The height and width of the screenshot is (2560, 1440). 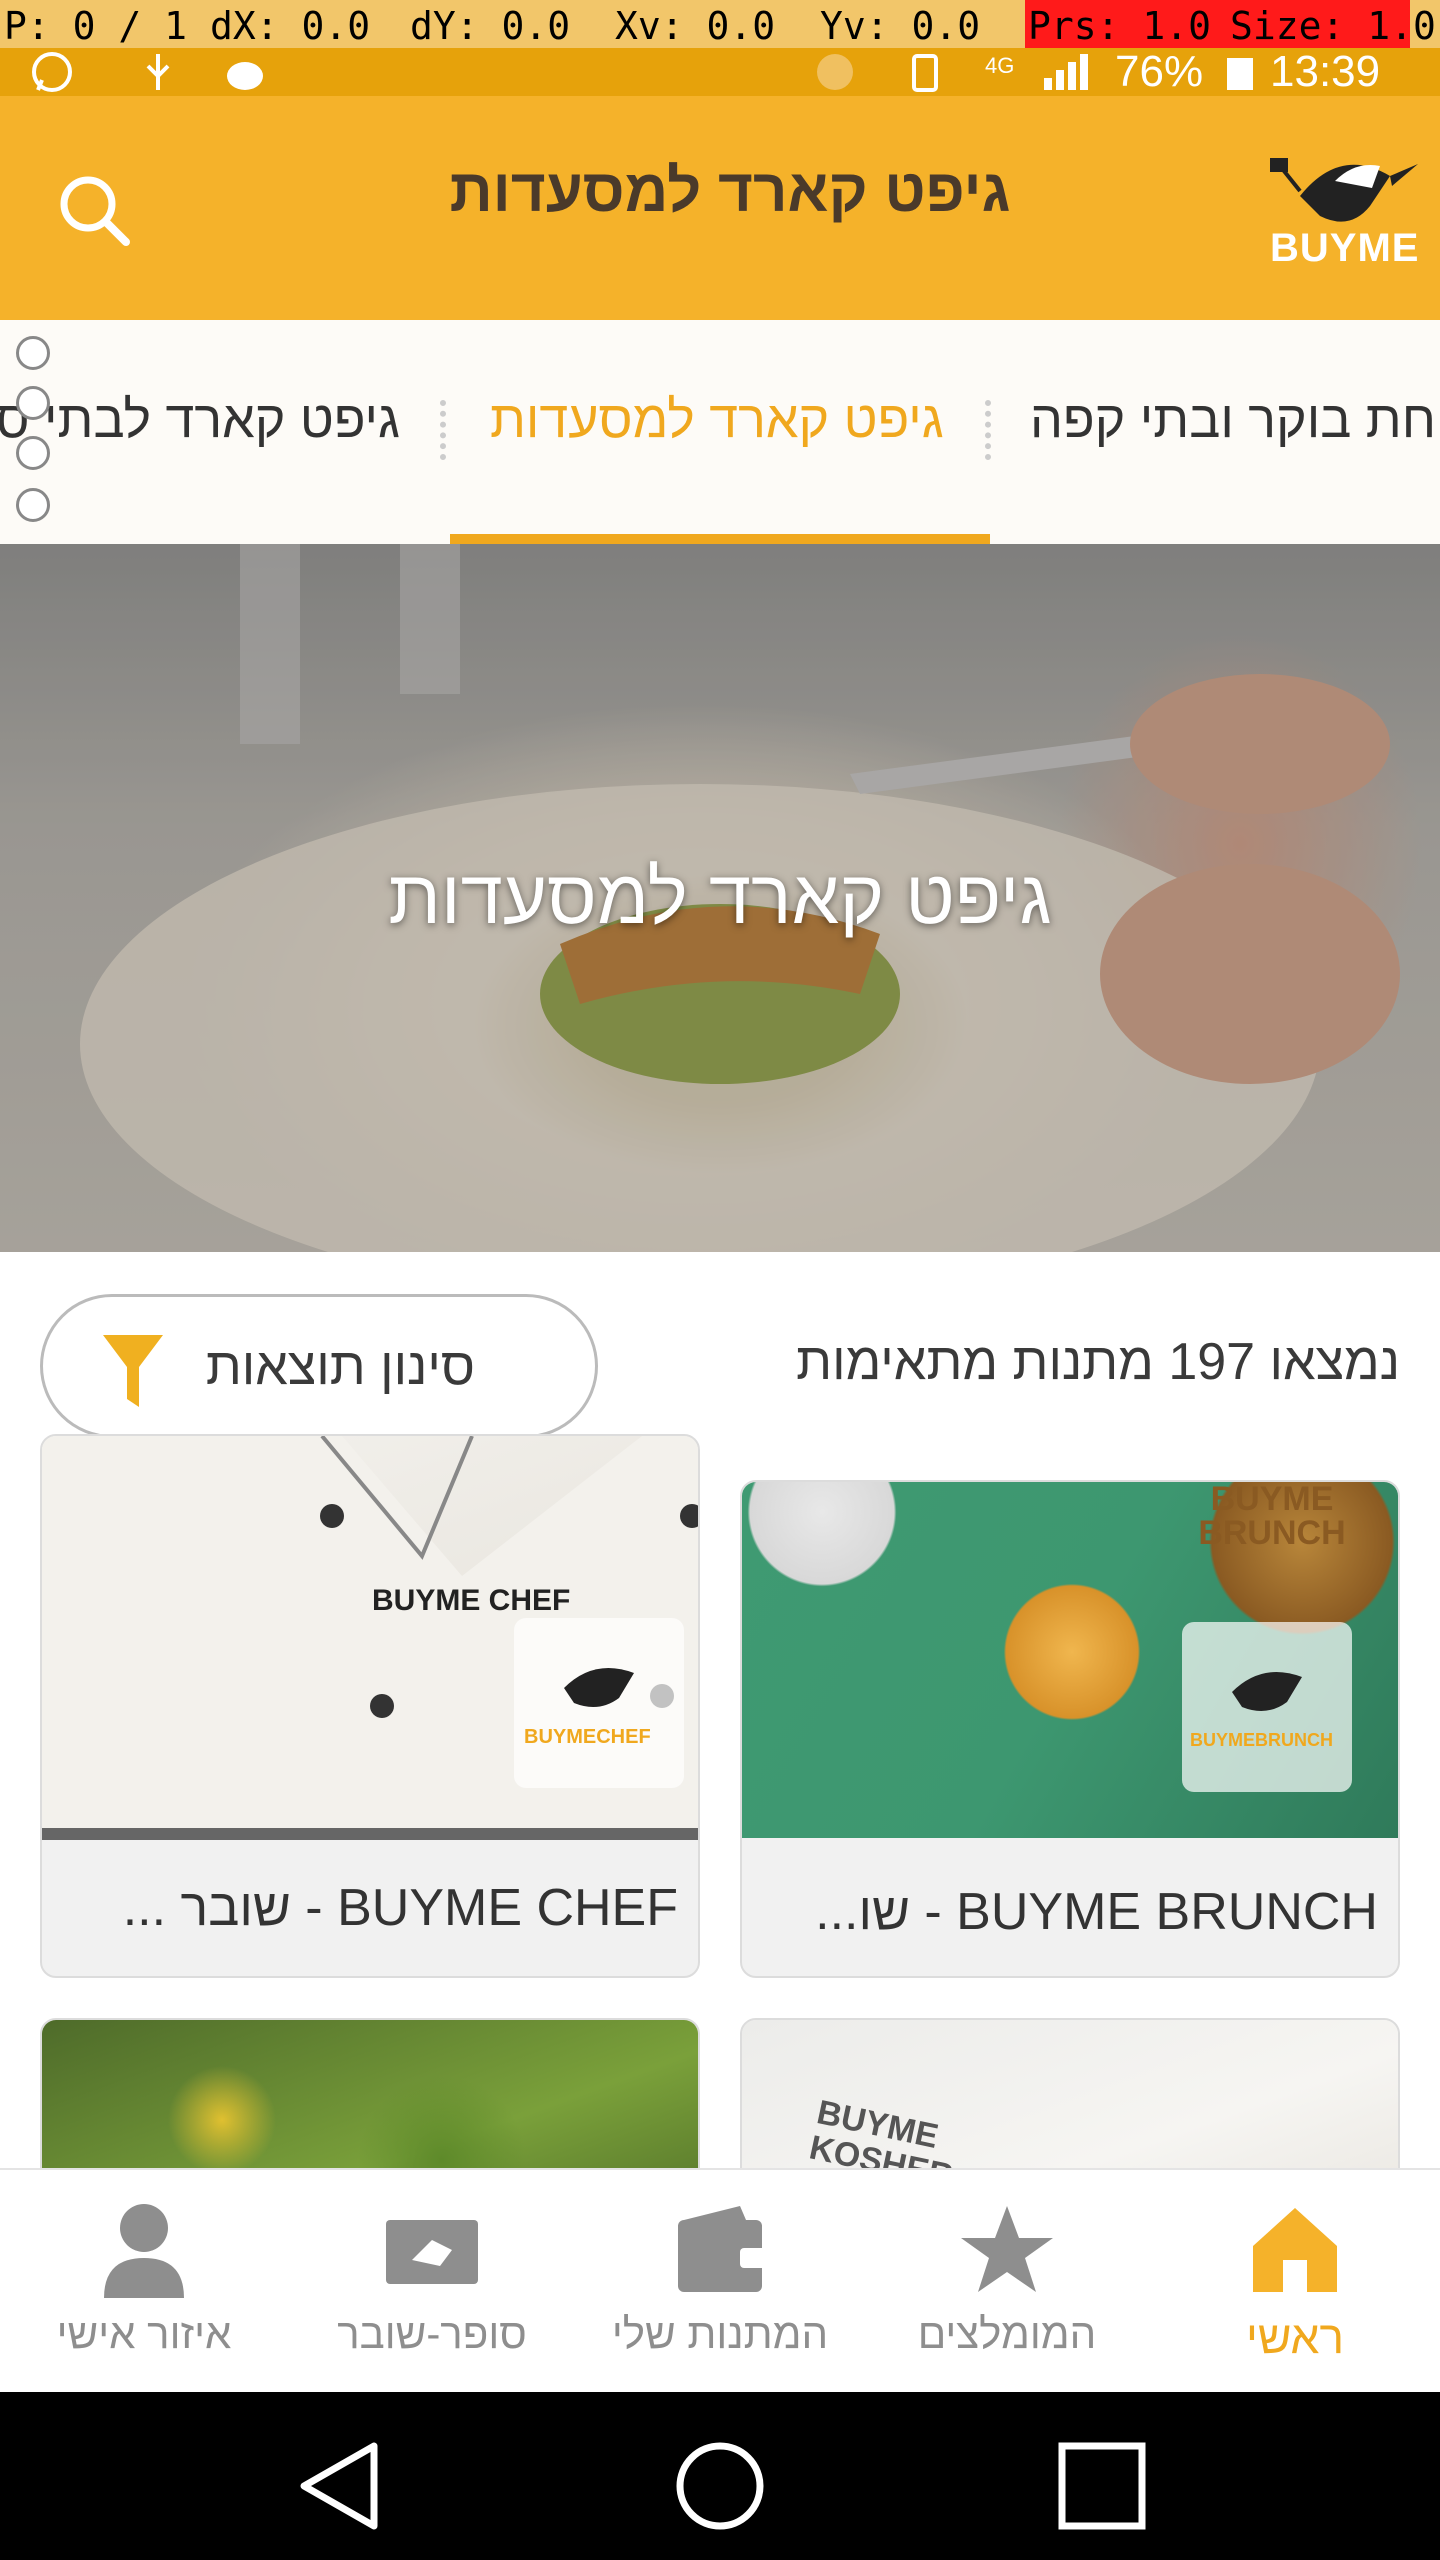 I want to click on brunch-badge: BUYMEBRUNCH, so click(x=1267, y=1707).